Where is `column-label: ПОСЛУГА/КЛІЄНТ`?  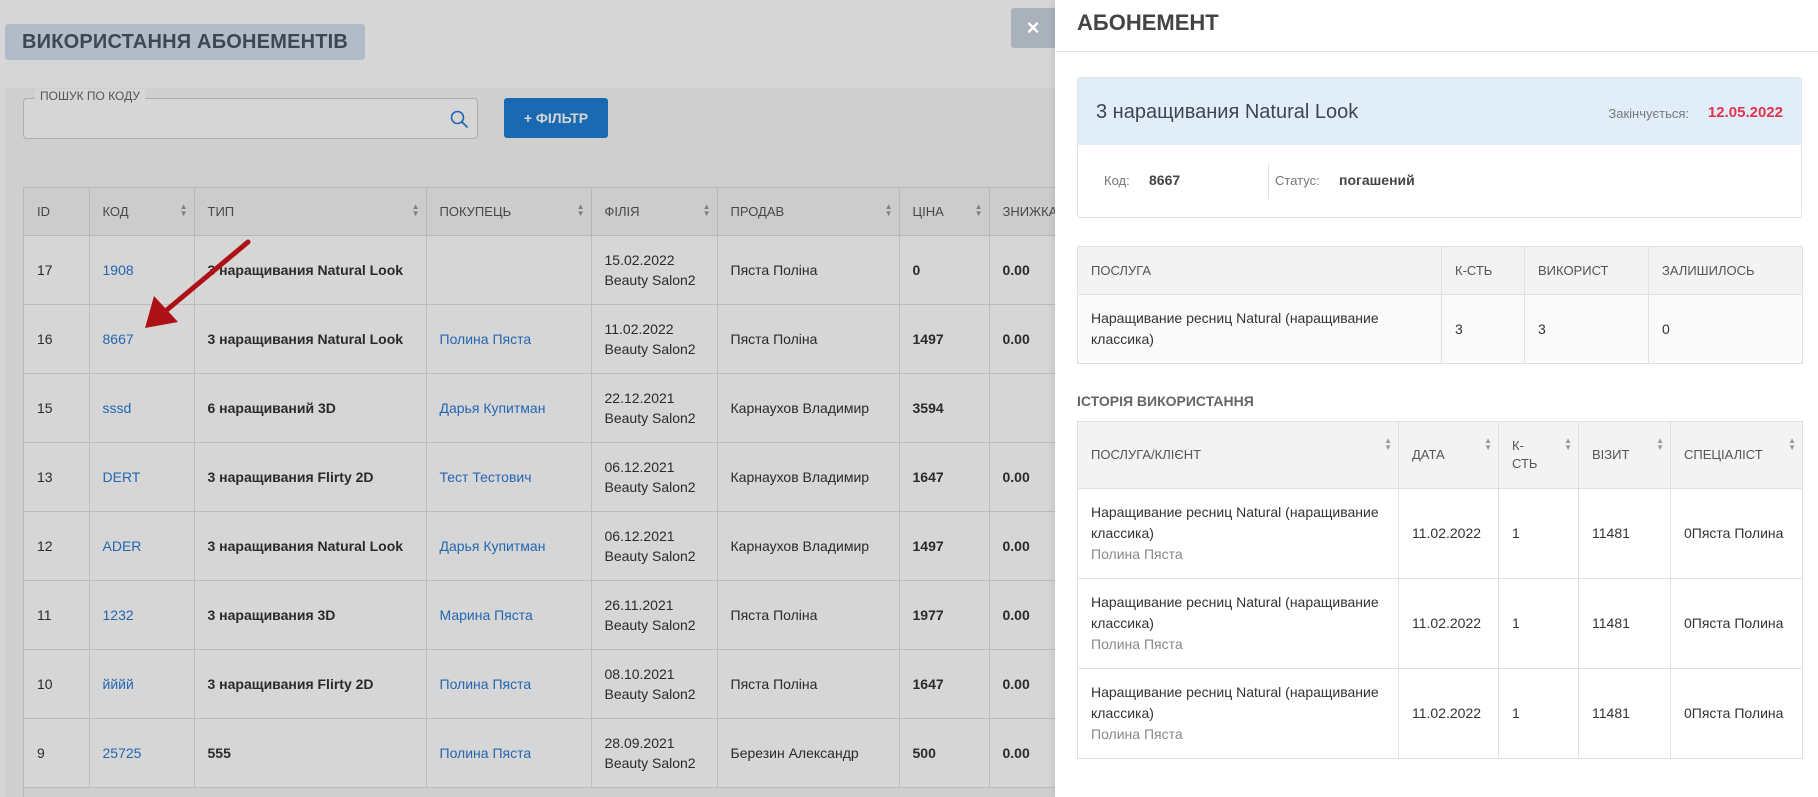
column-label: ПОСЛУГА/КЛІЄНТ is located at coordinates (1146, 454).